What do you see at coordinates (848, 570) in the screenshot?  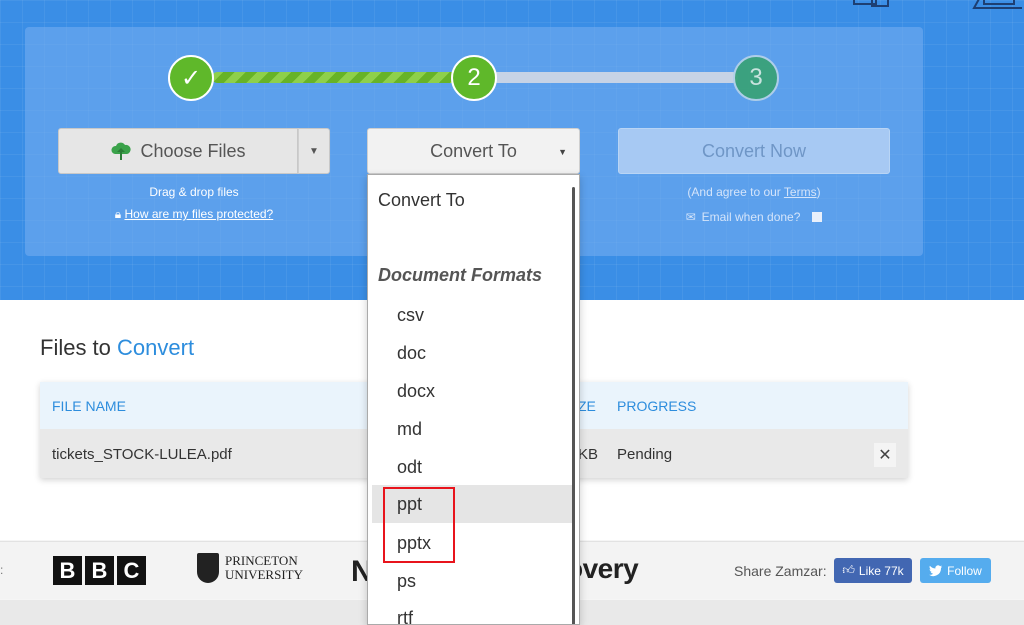 I see `thumbs-up-icon: 👍︎` at bounding box center [848, 570].